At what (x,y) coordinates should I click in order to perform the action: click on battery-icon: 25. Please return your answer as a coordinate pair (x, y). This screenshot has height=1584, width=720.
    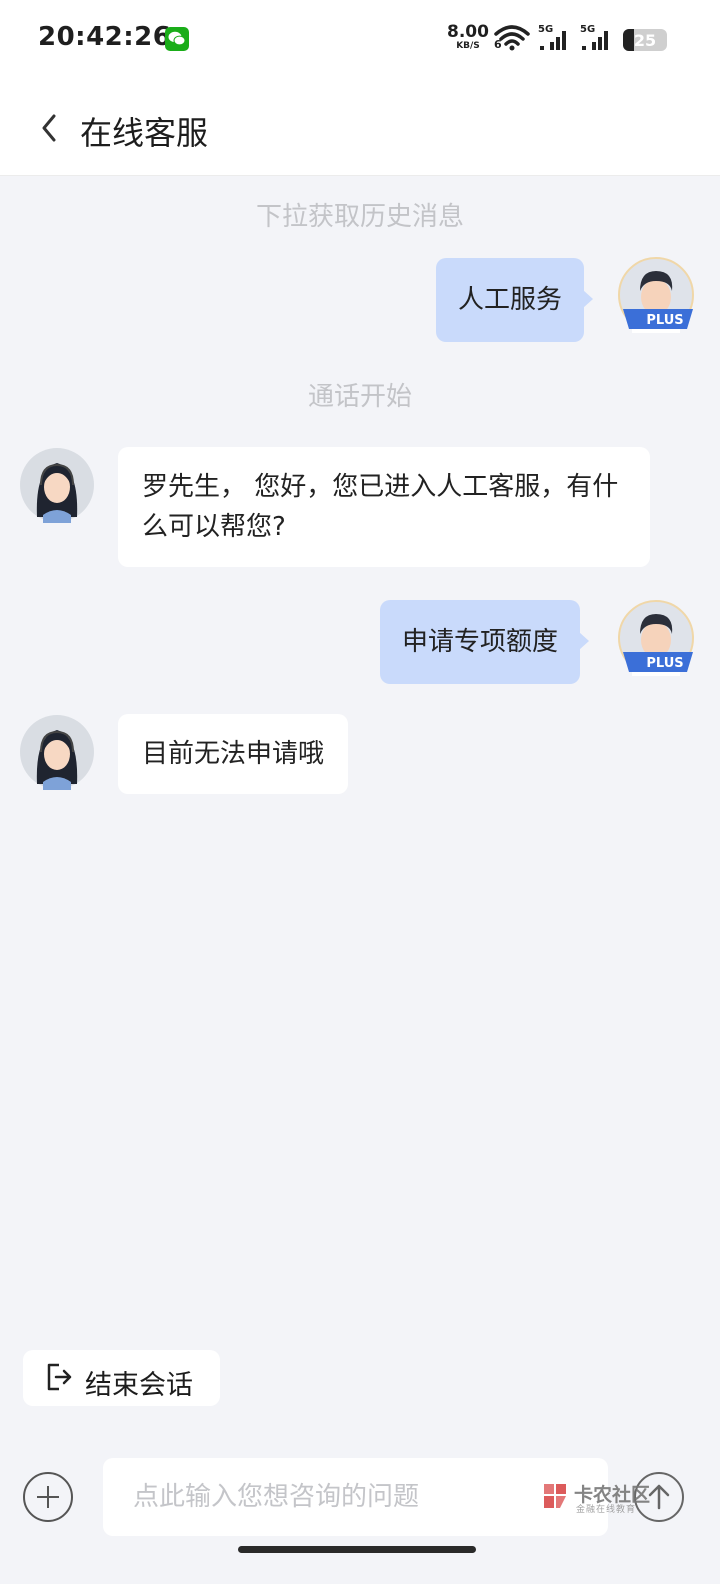
    Looking at the image, I should click on (645, 40).